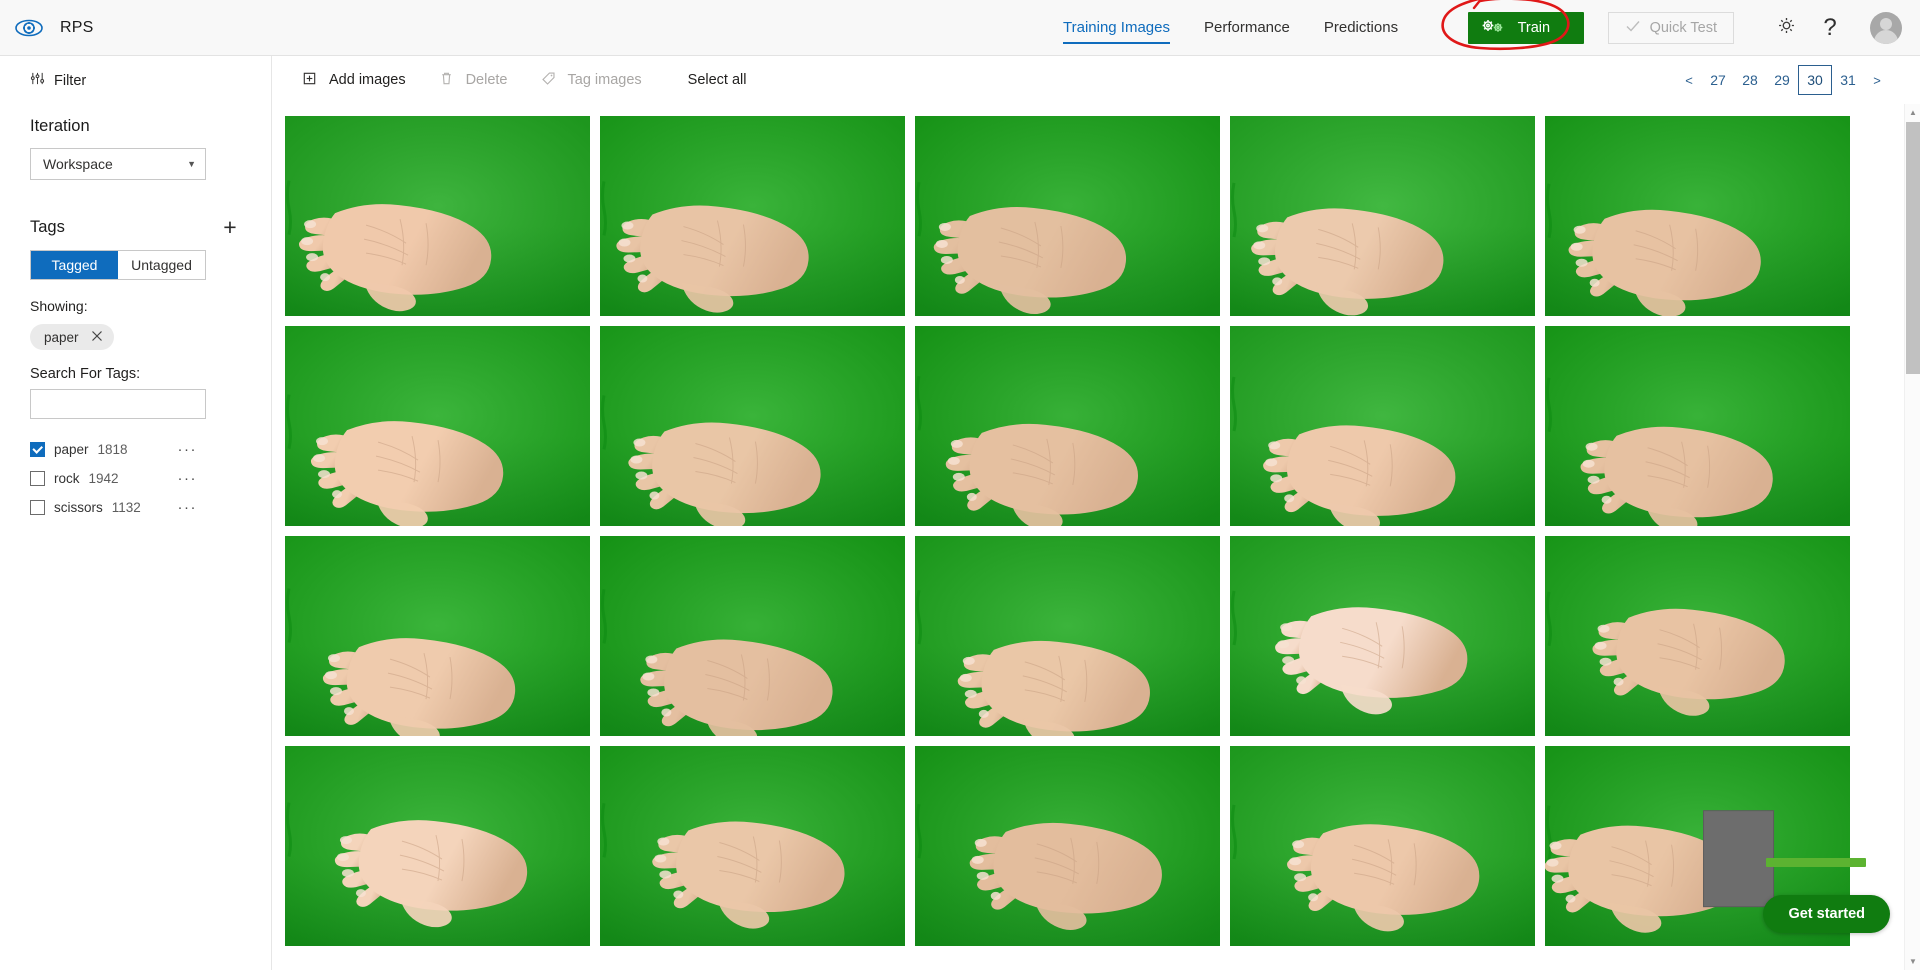 This screenshot has width=1920, height=970. I want to click on help-button: ?, so click(1830, 28).